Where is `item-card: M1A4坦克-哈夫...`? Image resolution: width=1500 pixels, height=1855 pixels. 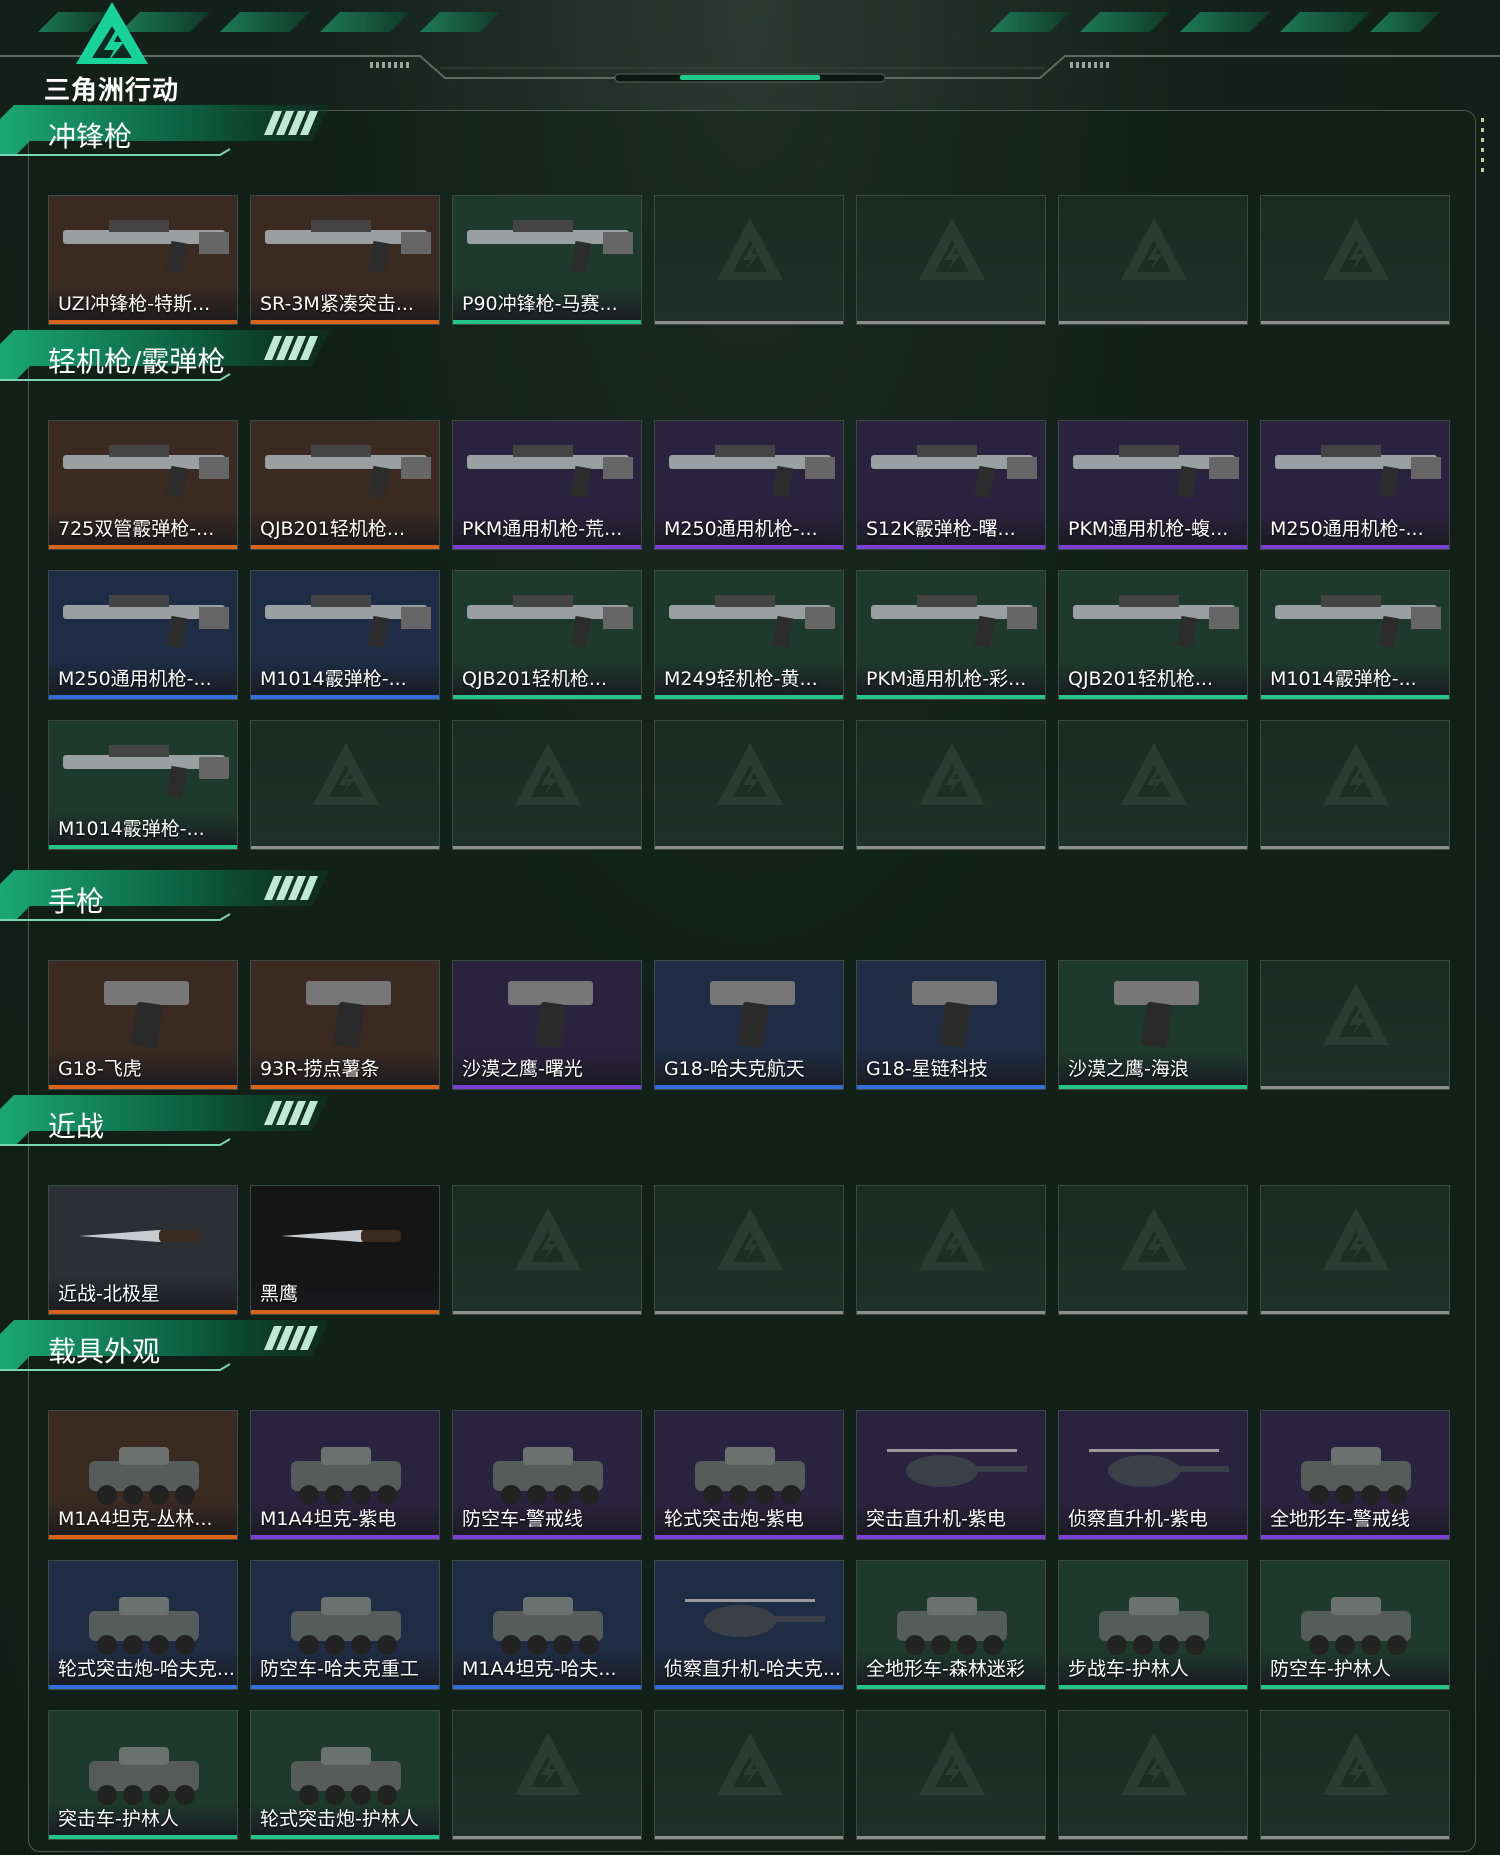 item-card: M1A4坦克-哈夫... is located at coordinates (547, 1625).